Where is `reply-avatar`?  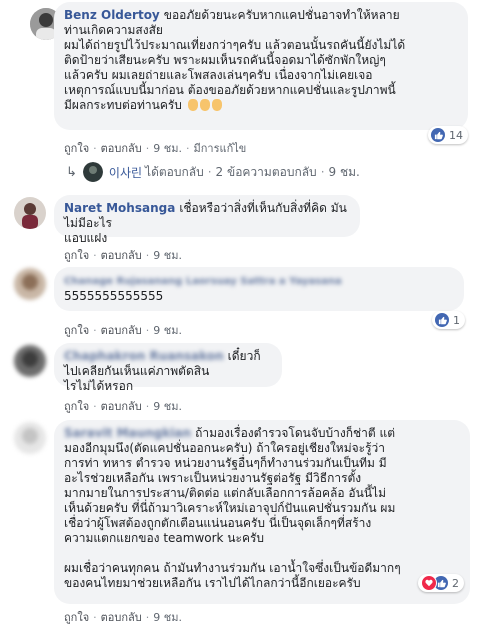
reply-avatar is located at coordinates (92, 172).